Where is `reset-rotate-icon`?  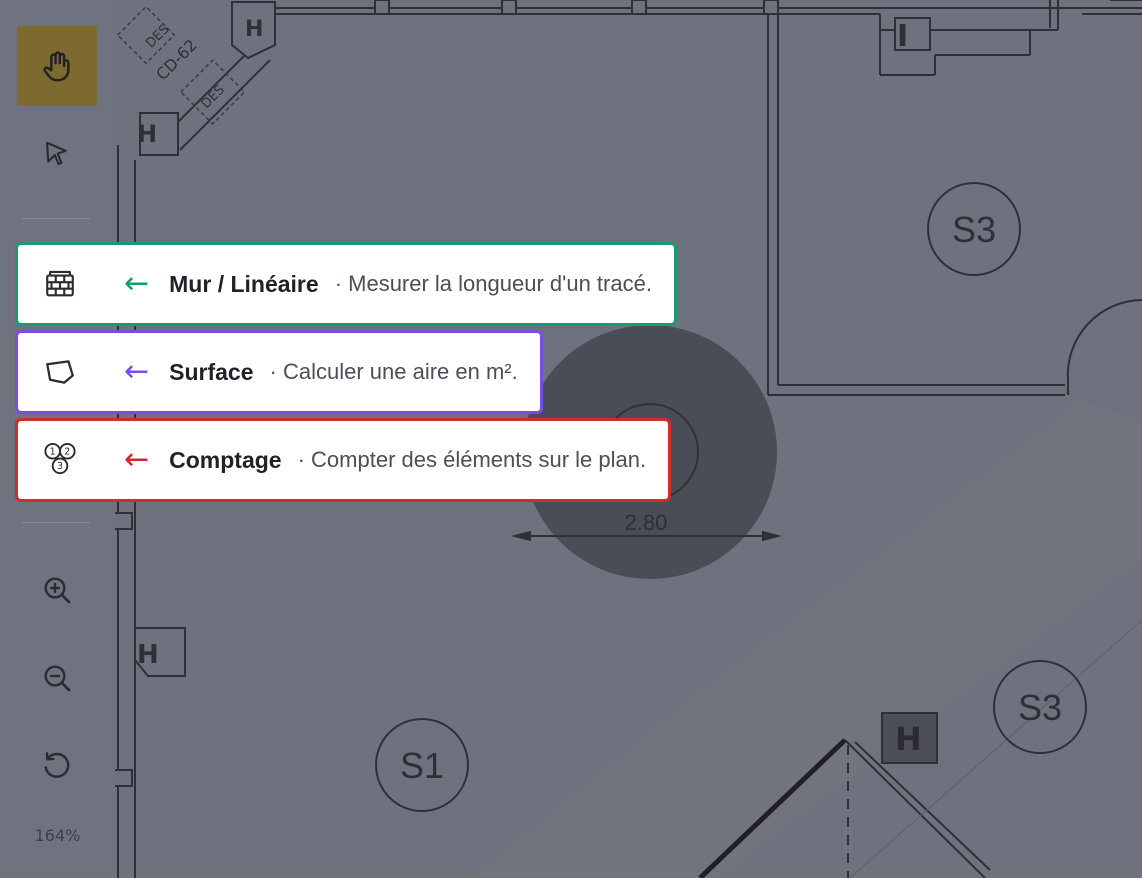 reset-rotate-icon is located at coordinates (57, 765).